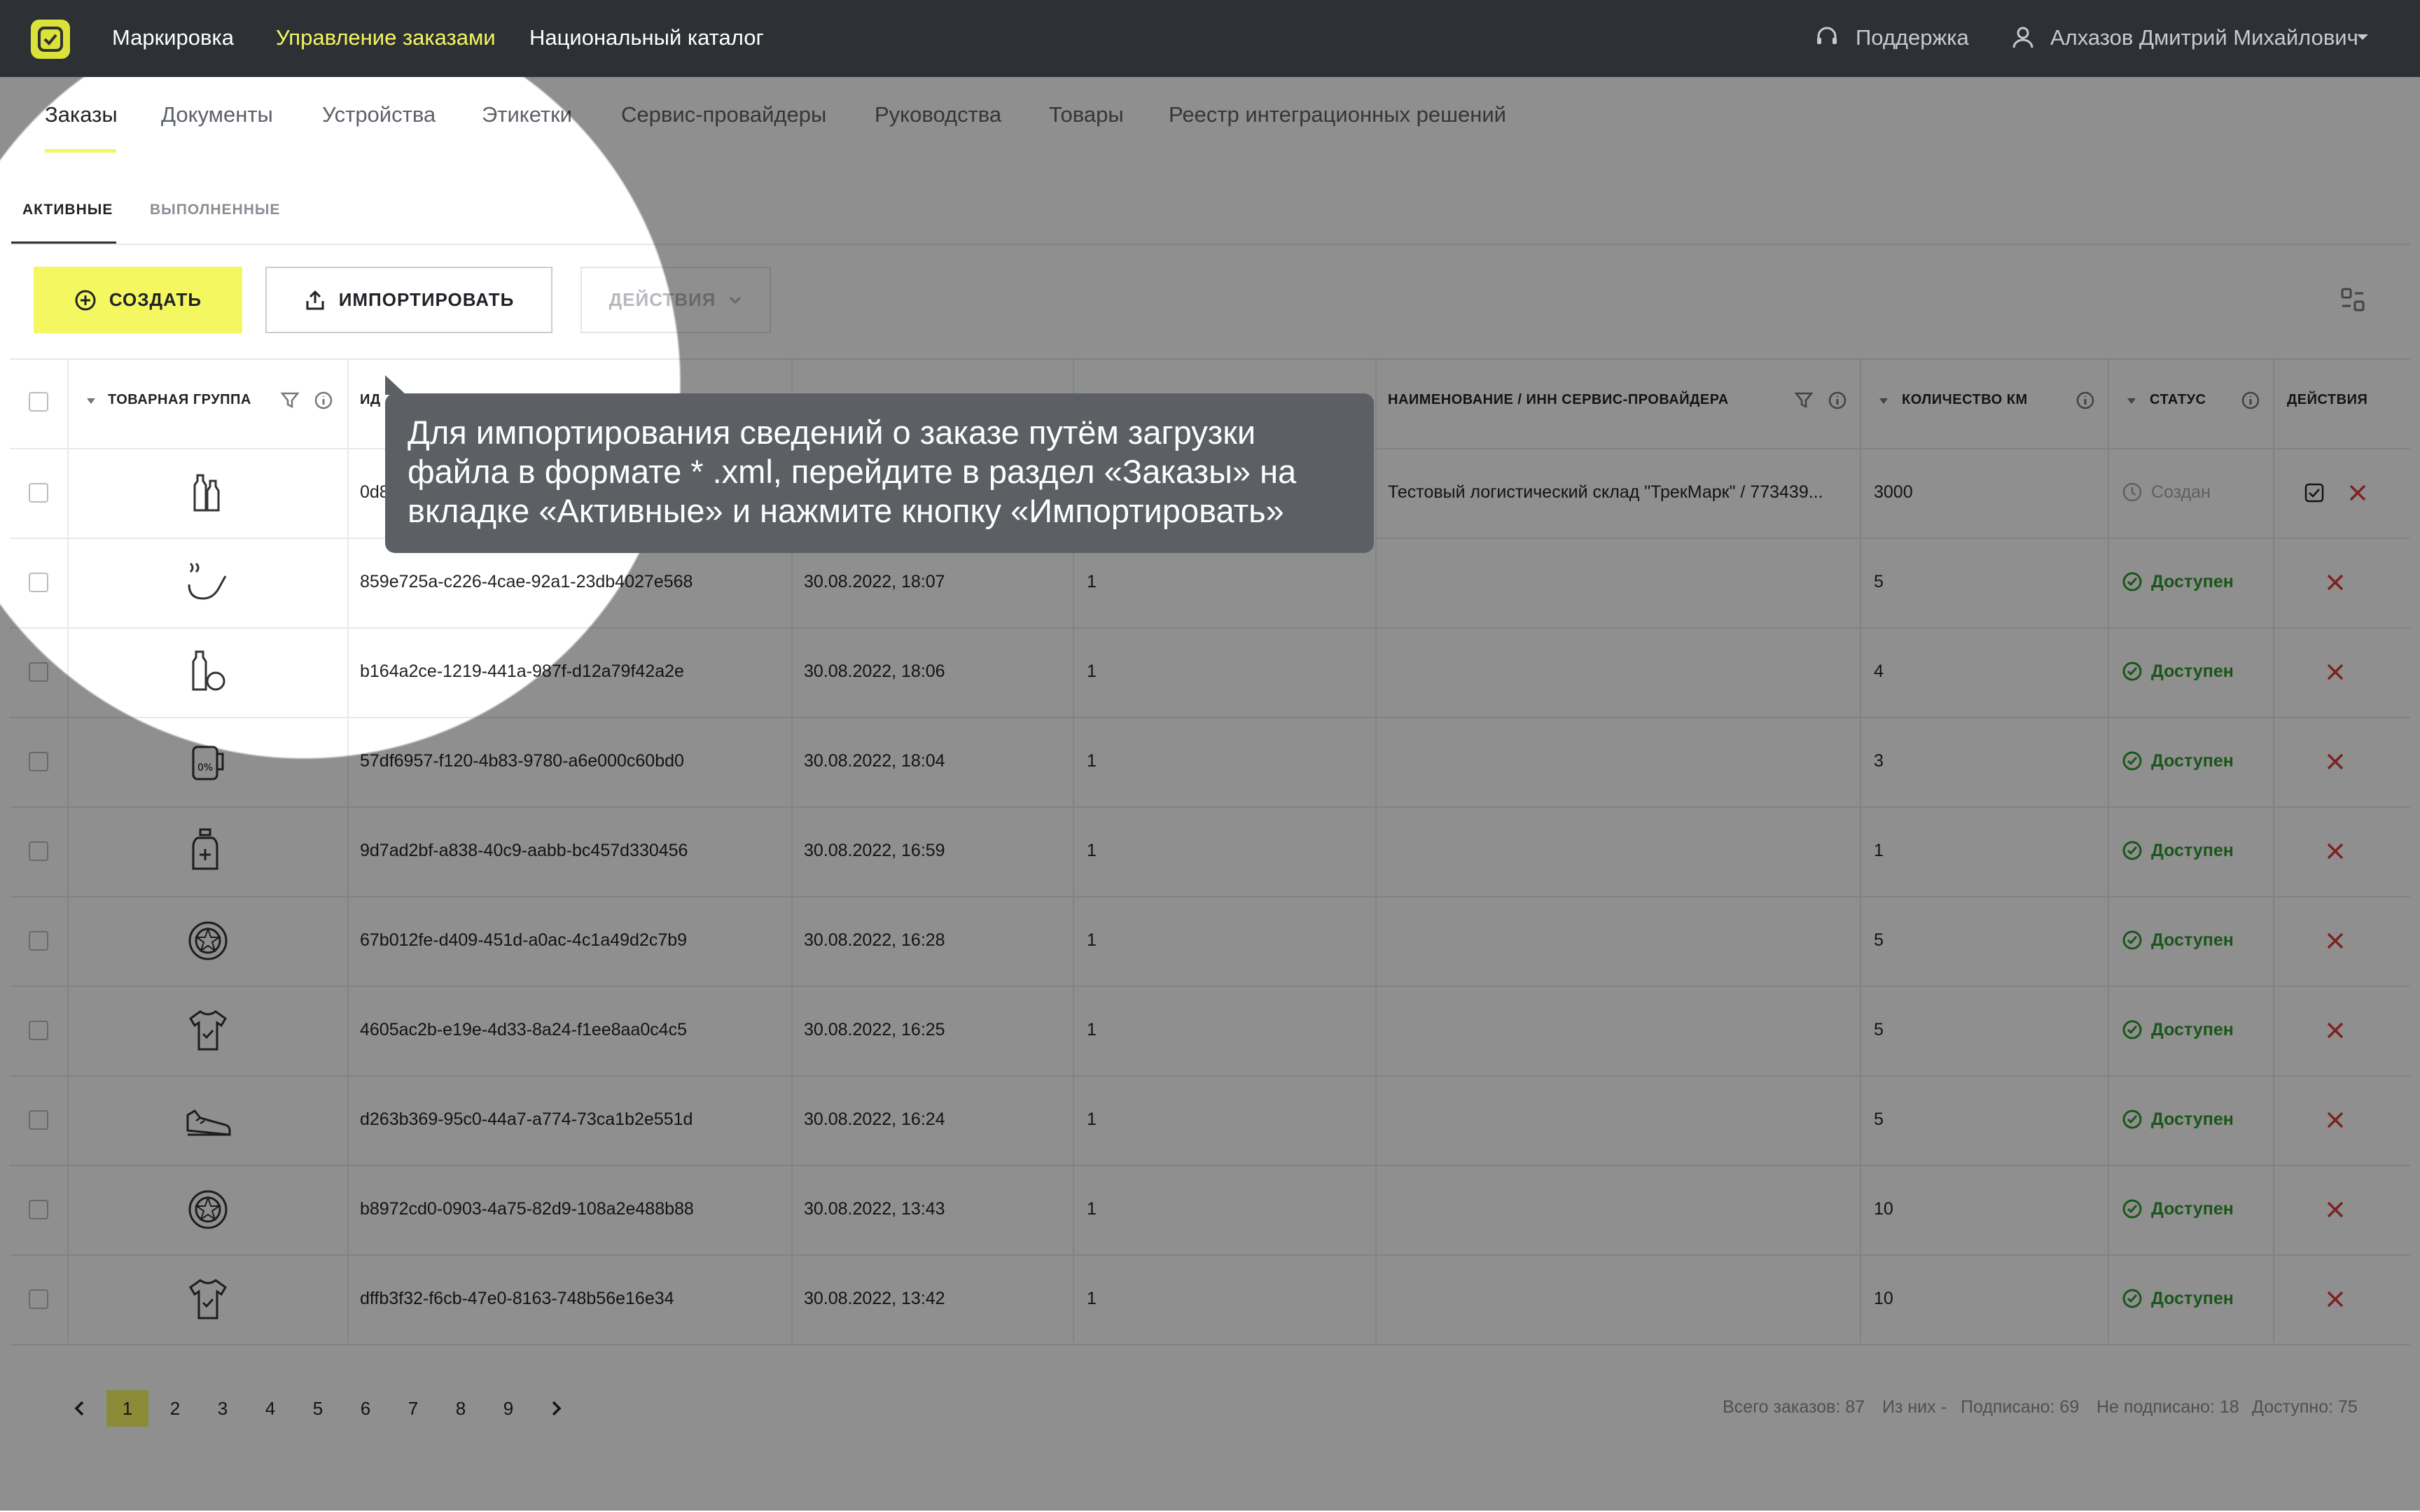 The height and width of the screenshot is (1512, 2420). Describe the element at coordinates (527, 1209) in the screenshot. I see `order-id: b8972cd0-0903-4a75-82d9-108a2e488b88` at that location.